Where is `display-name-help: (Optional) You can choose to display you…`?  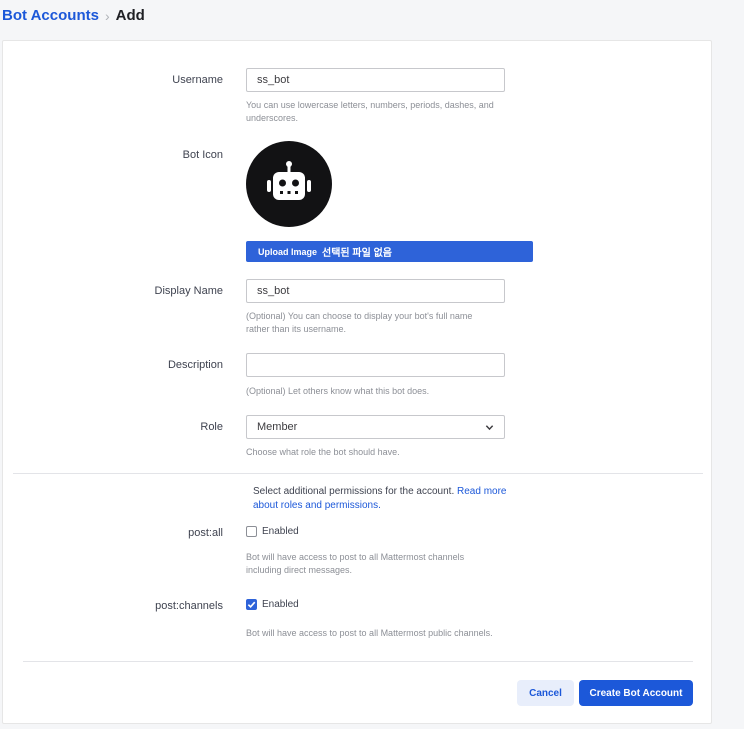
display-name-help: (Optional) You can choose to display you… is located at coordinates (359, 322).